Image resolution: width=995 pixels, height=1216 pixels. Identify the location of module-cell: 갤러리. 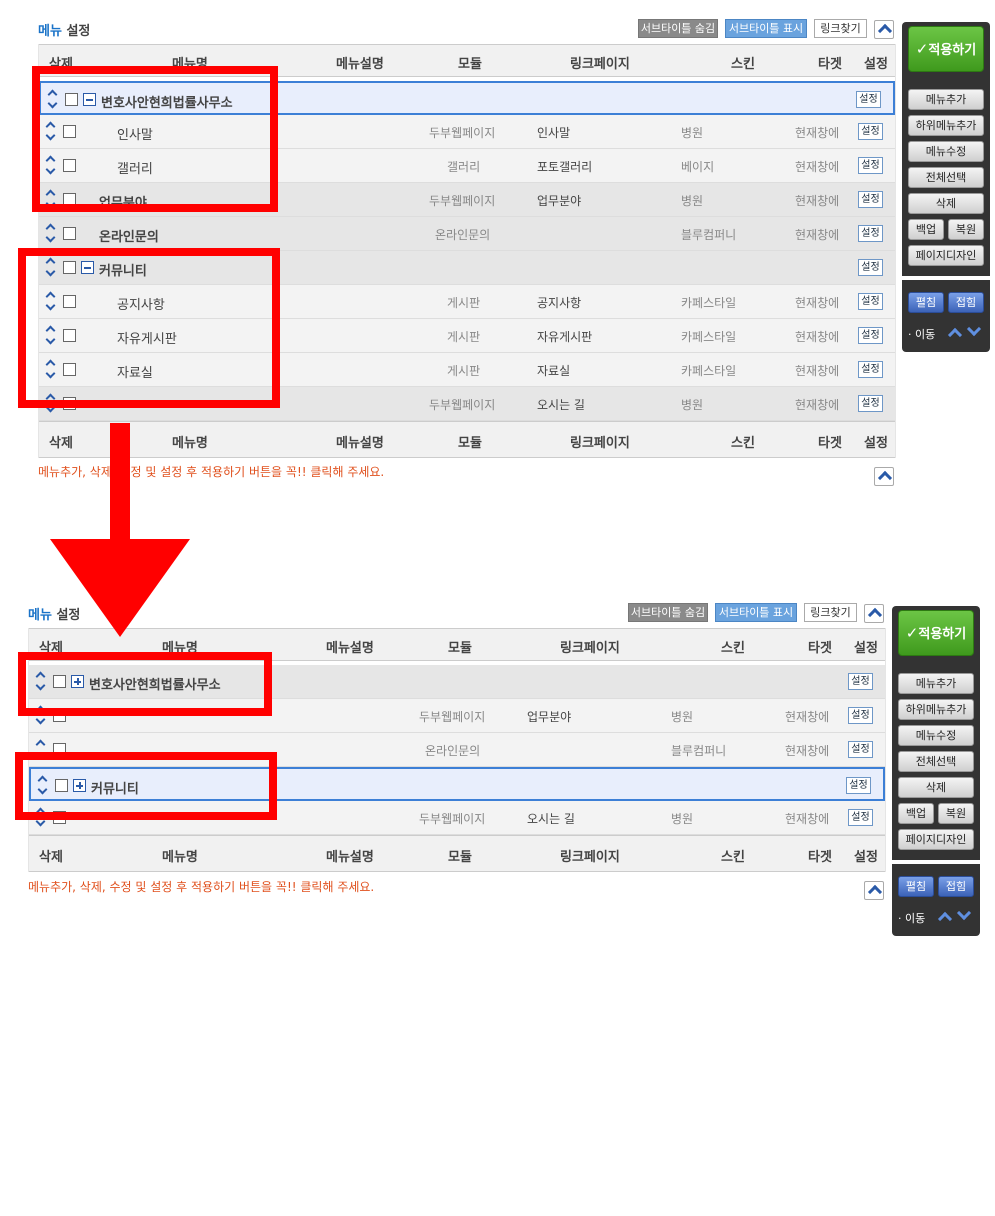
(464, 167).